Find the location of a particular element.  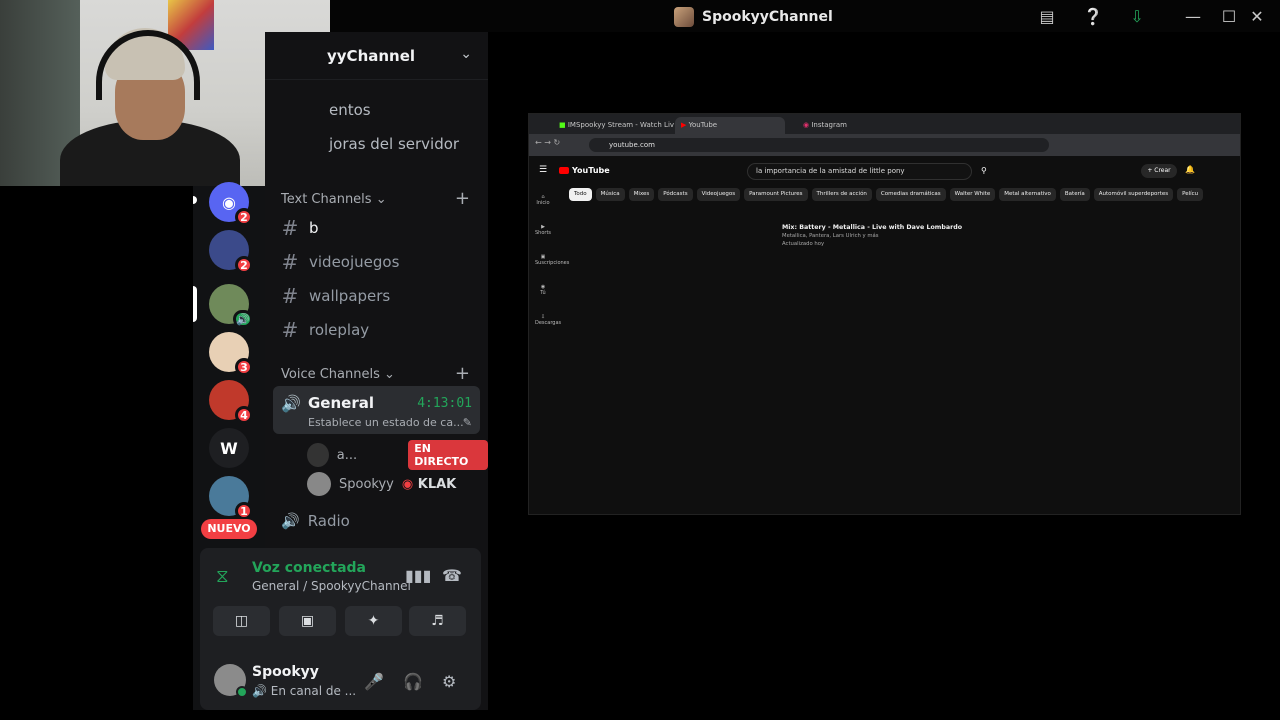

chip: Paramount Pictures is located at coordinates (776, 194).